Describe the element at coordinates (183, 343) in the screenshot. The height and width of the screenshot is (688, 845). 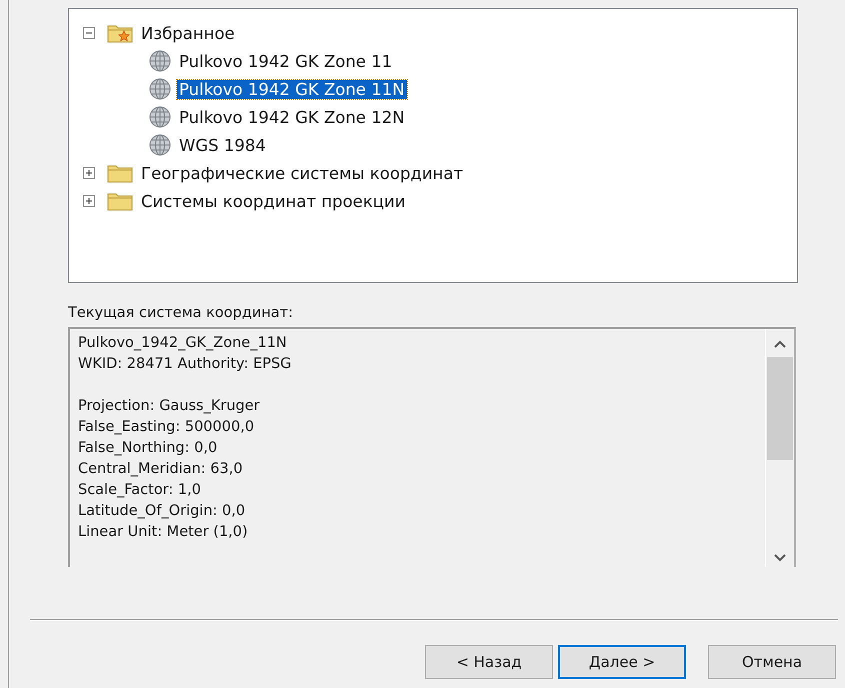
I see `details-line: Pulkovo_1942_GK_Zone_11N` at that location.